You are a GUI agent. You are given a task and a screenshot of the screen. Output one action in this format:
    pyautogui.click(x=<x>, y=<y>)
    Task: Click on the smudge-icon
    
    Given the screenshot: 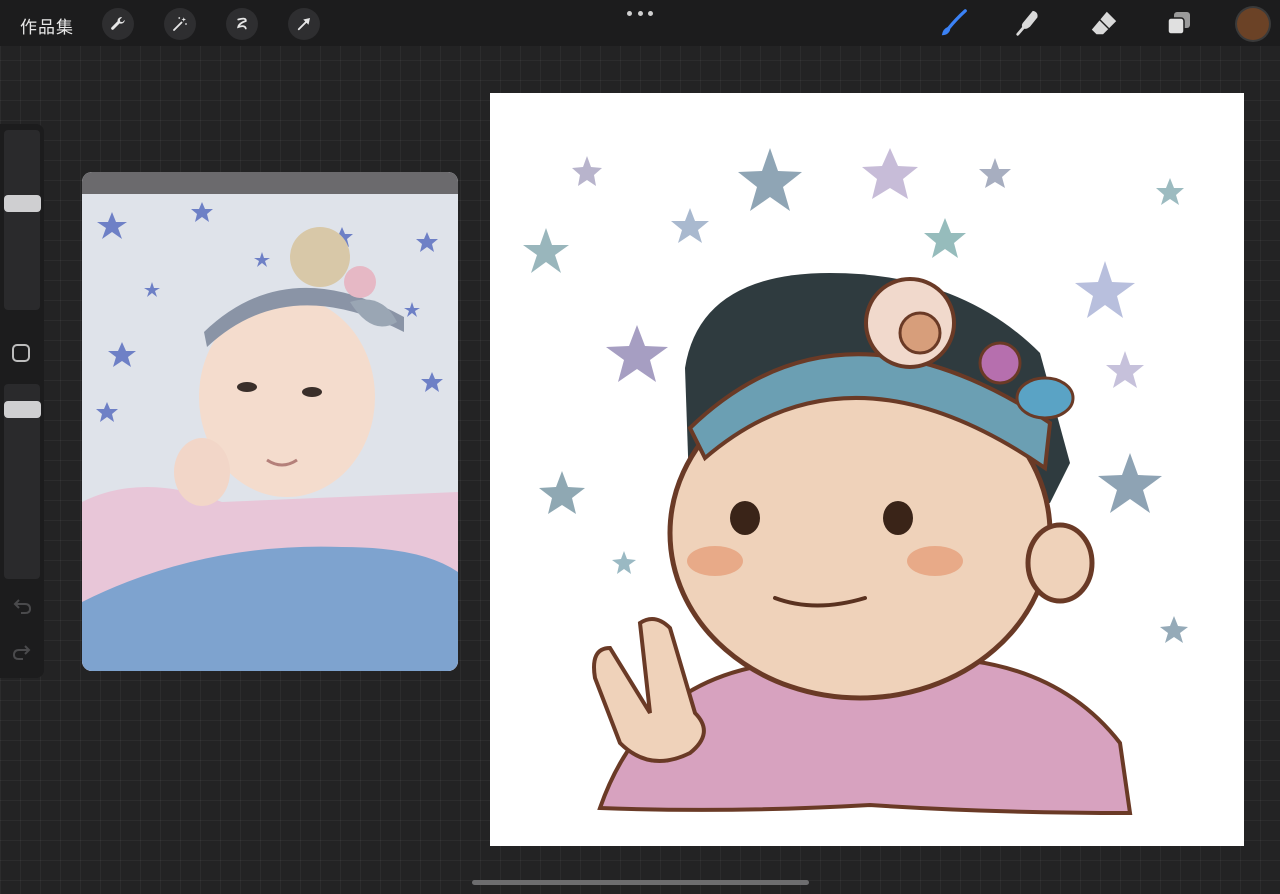 What is the action you would take?
    pyautogui.click(x=1029, y=23)
    